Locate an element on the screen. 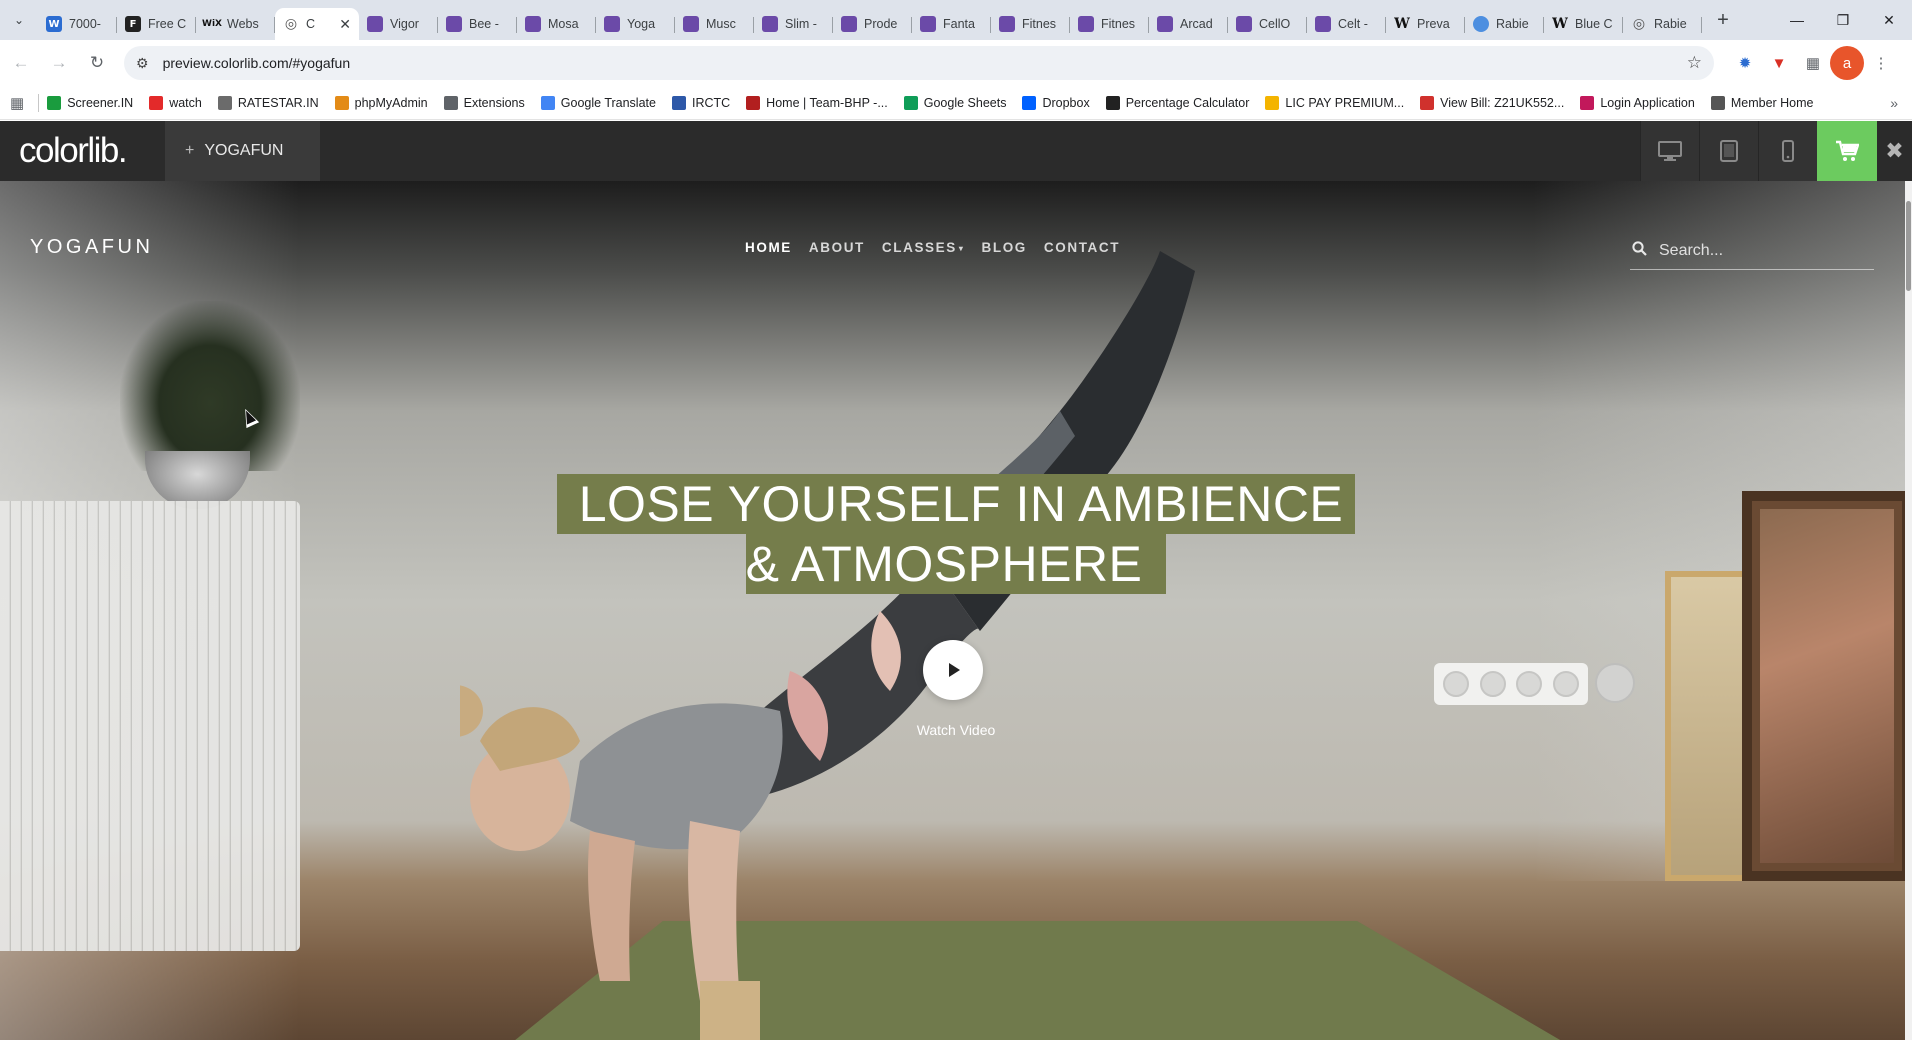 The height and width of the screenshot is (1040, 1912). tab-search-chevron-icon: ⌄ is located at coordinates (19, 20).